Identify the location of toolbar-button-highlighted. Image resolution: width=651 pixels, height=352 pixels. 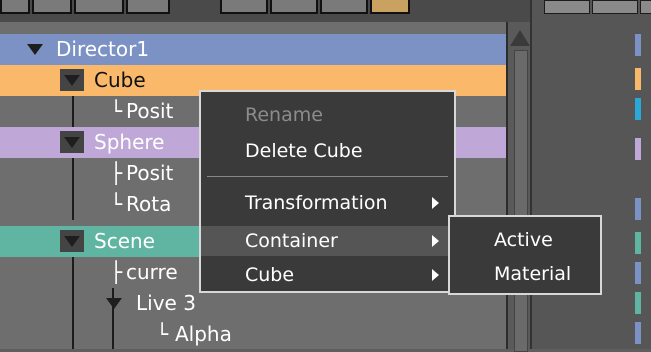
(390, 7).